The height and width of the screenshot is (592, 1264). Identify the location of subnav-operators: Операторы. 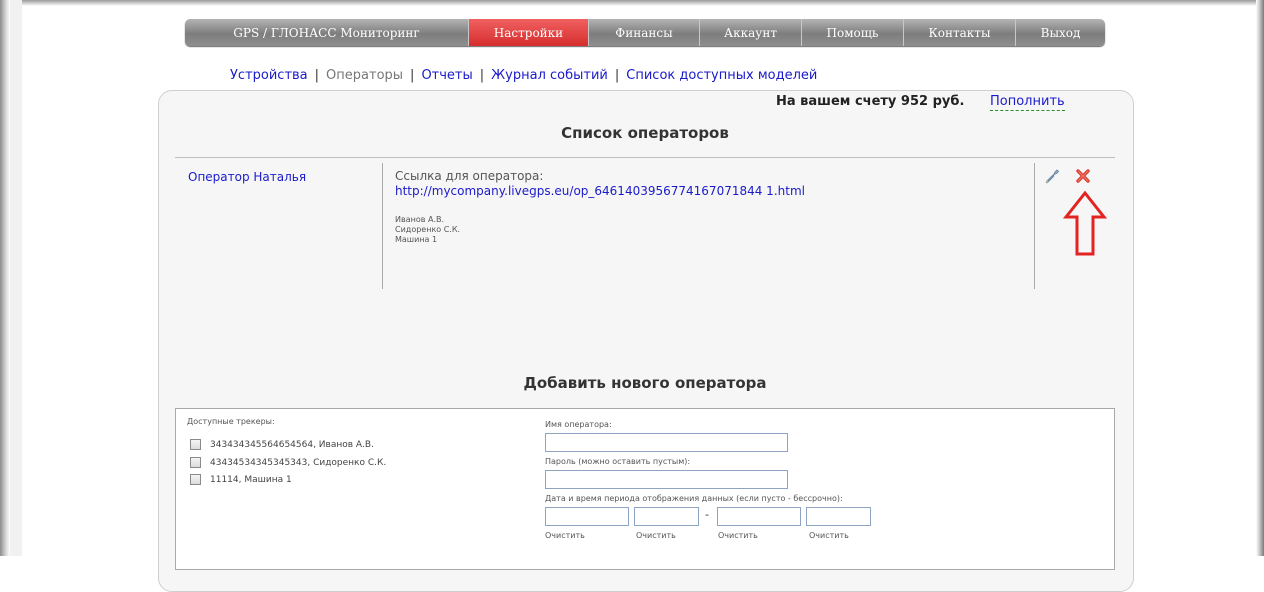
(364, 75).